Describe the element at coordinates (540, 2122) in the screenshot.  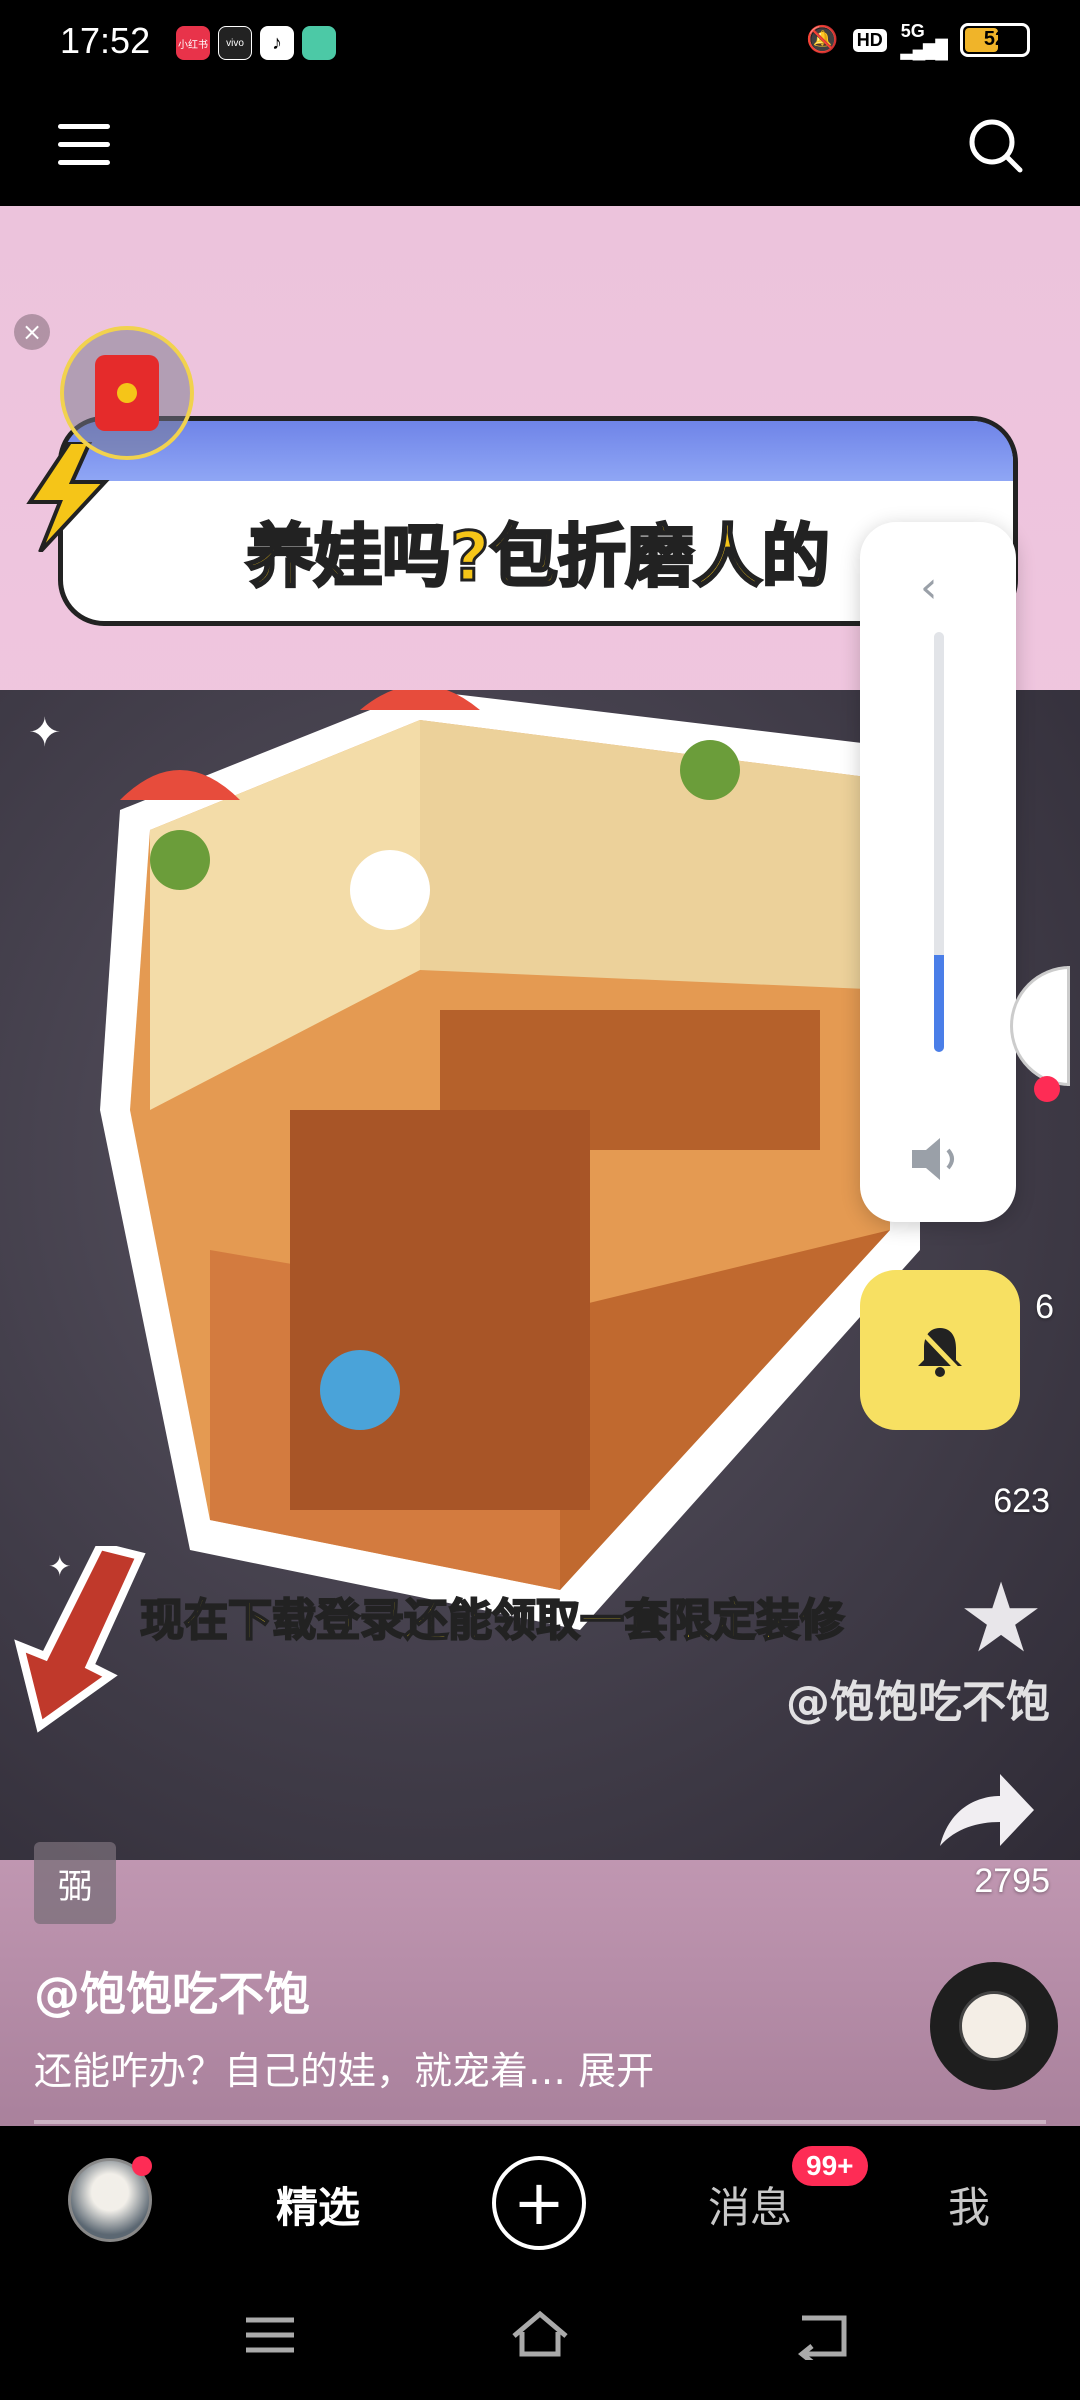
I see `video-progress-bar` at that location.